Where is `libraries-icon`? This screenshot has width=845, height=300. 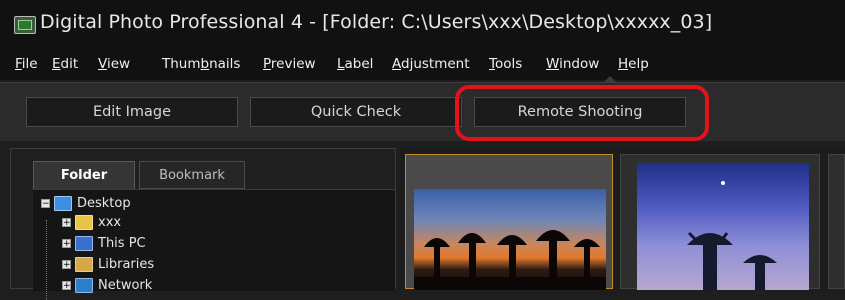 libraries-icon is located at coordinates (84, 264).